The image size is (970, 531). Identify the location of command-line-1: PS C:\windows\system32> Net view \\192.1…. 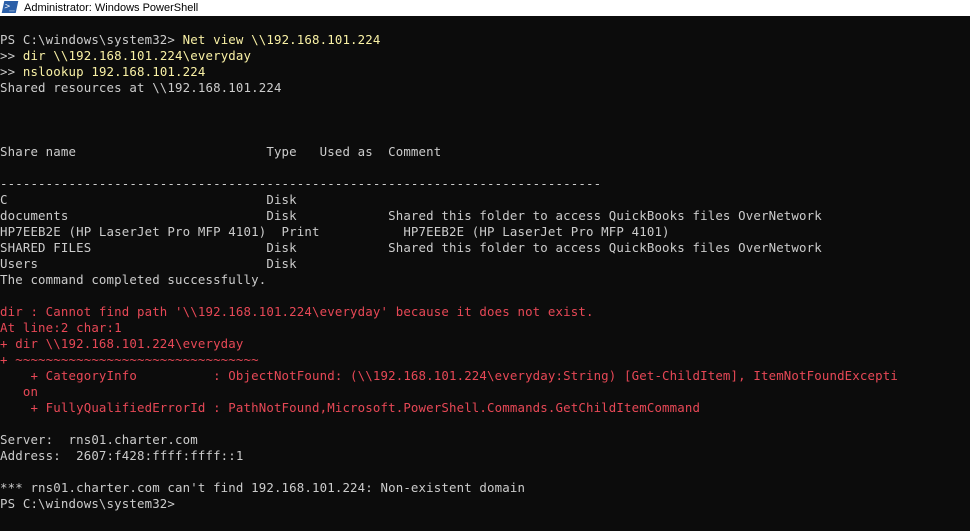
(190, 40).